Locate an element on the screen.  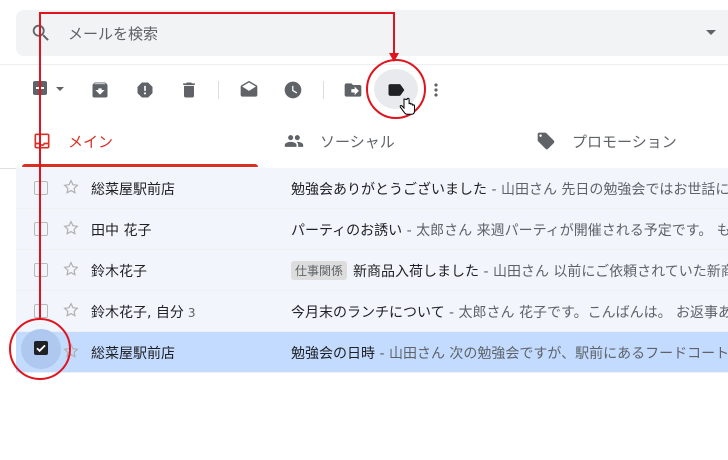
row-checkbox-checked is located at coordinates (41, 348).